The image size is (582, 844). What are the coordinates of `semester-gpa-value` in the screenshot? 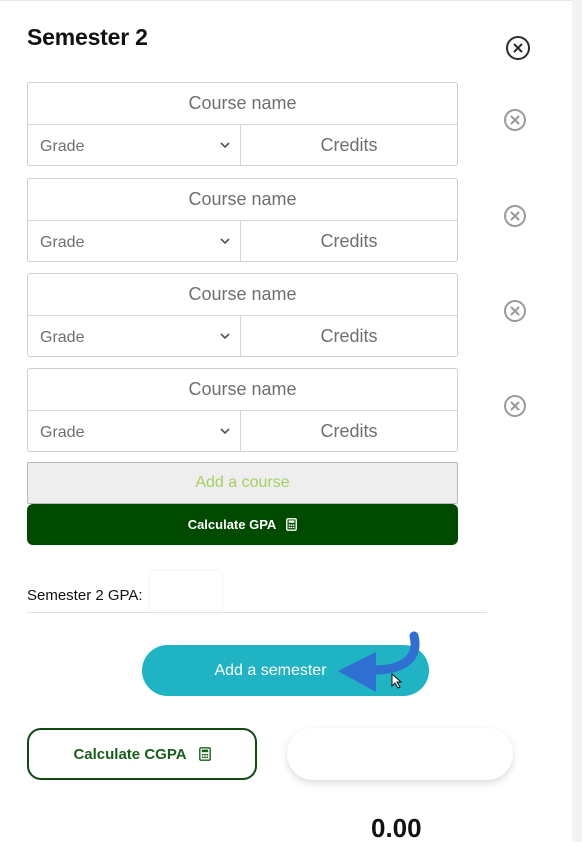 It's located at (186, 592).